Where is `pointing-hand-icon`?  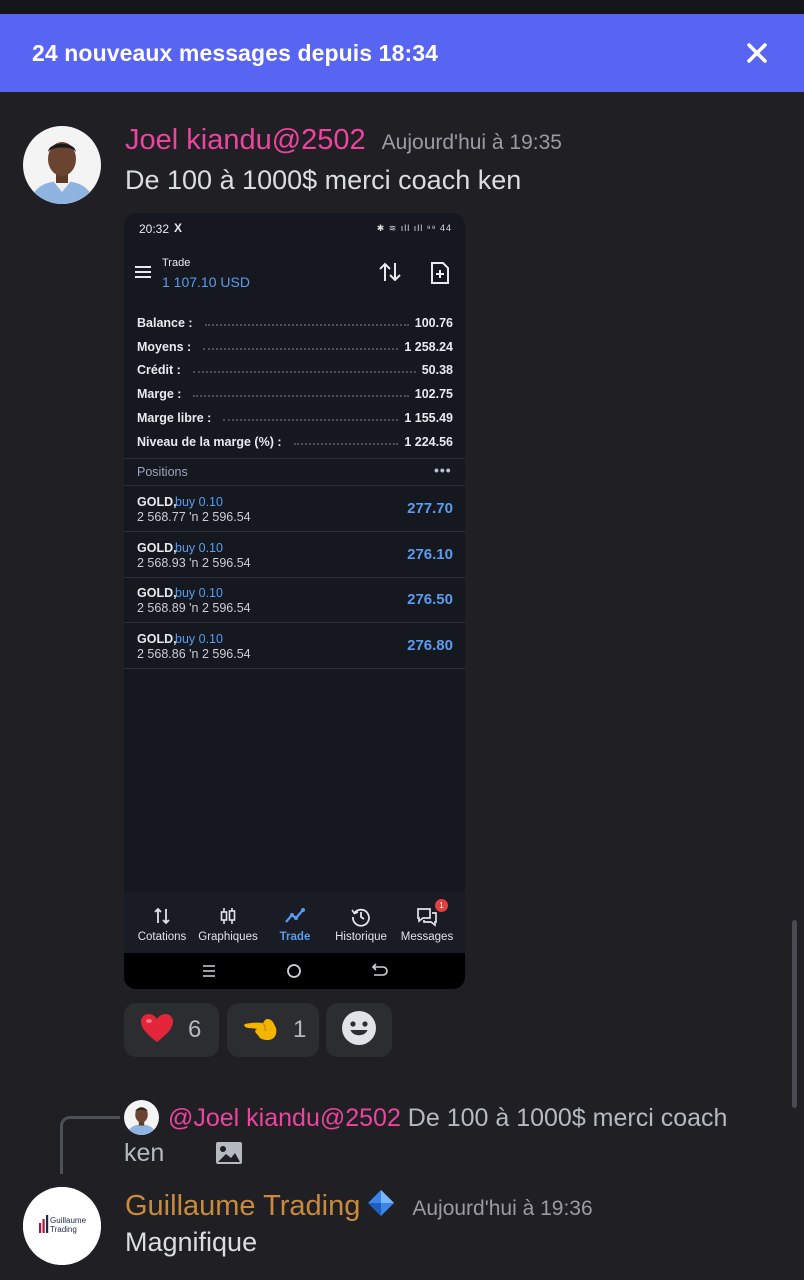 pointing-hand-icon is located at coordinates (261, 1030).